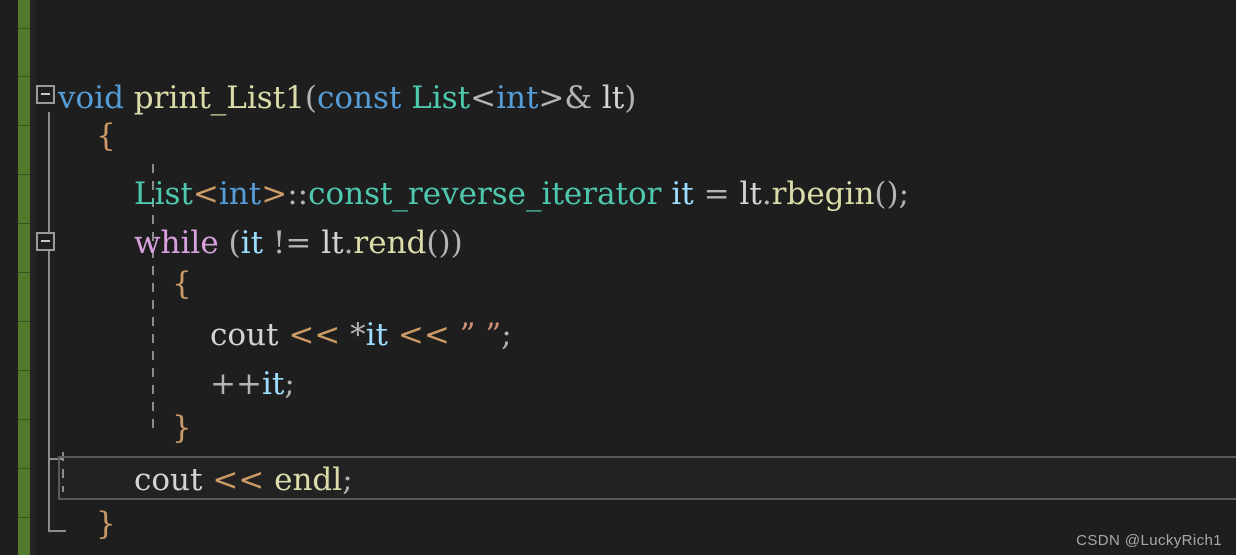 This screenshot has width=1236, height=555. Describe the element at coordinates (823, 194) in the screenshot. I see `code-token: rbegin` at that location.